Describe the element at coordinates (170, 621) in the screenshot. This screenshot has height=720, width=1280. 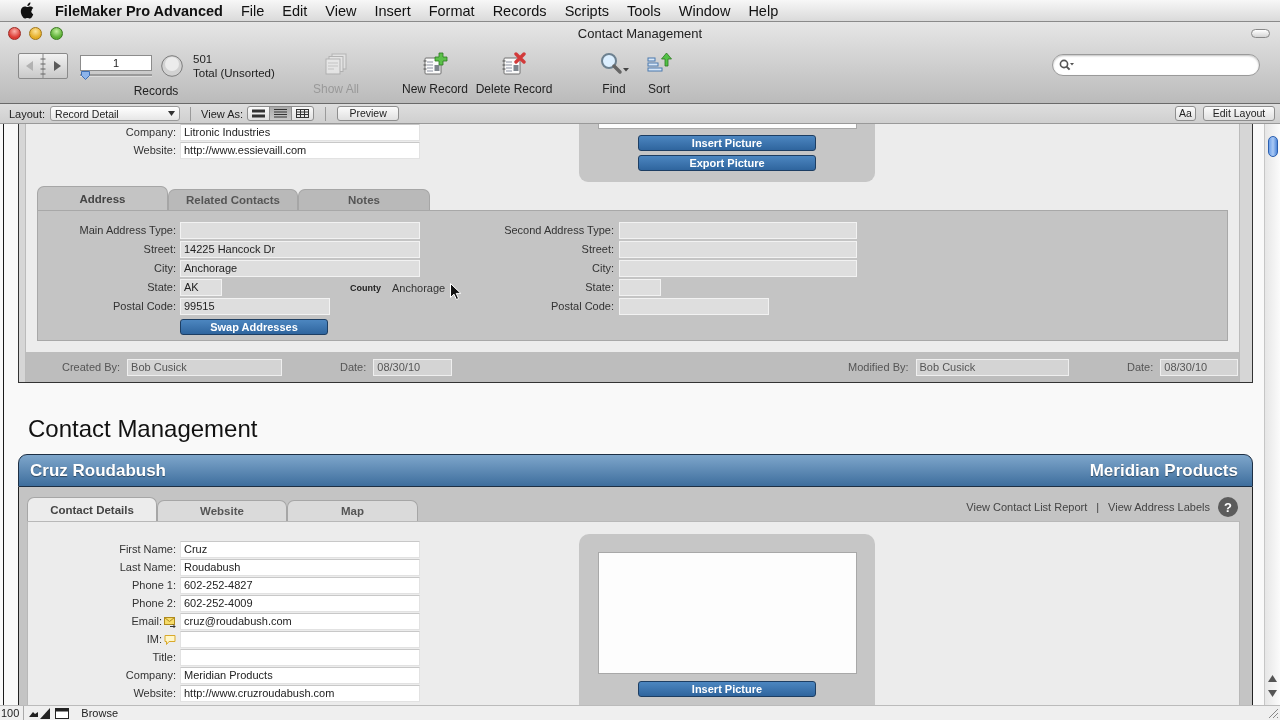
I see `envelope-icon` at that location.